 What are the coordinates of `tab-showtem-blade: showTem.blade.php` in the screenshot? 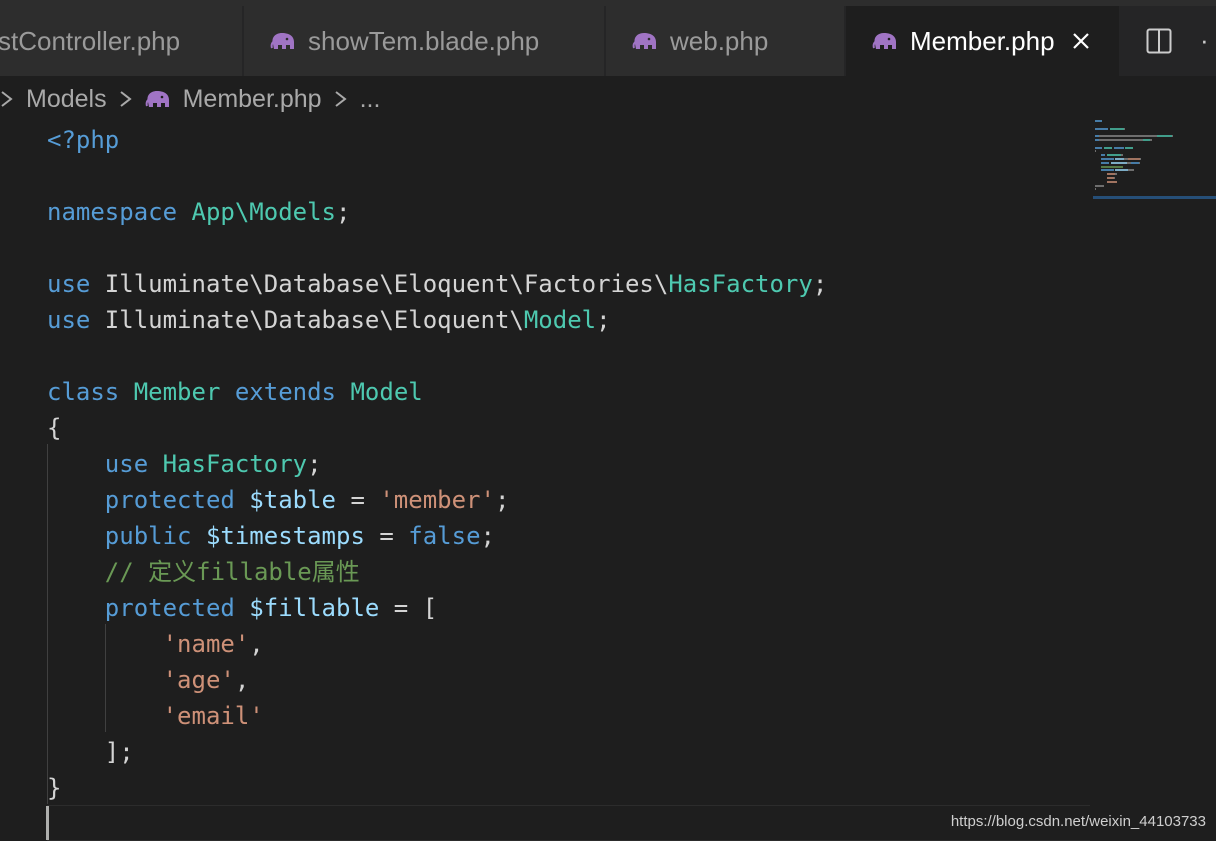 It's located at (424, 41).